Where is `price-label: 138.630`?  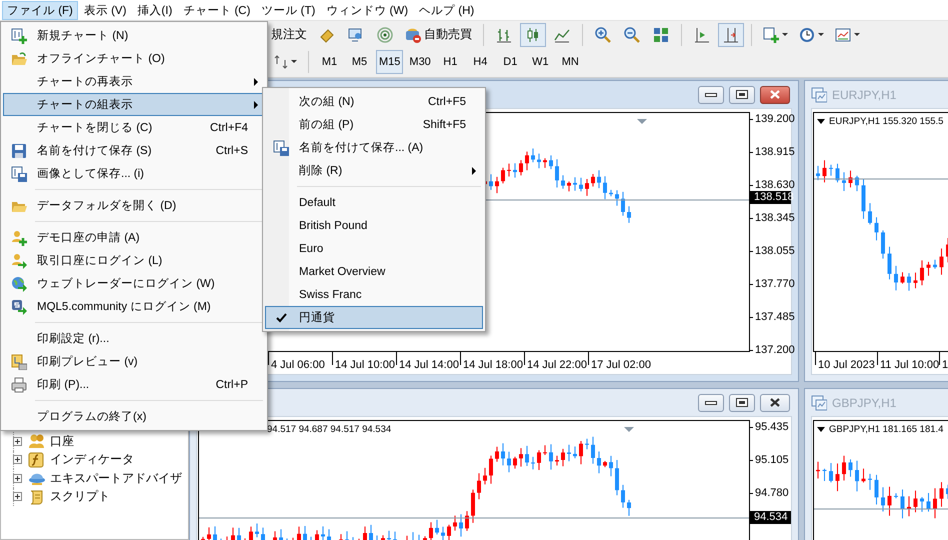 price-label: 138.630 is located at coordinates (772, 185).